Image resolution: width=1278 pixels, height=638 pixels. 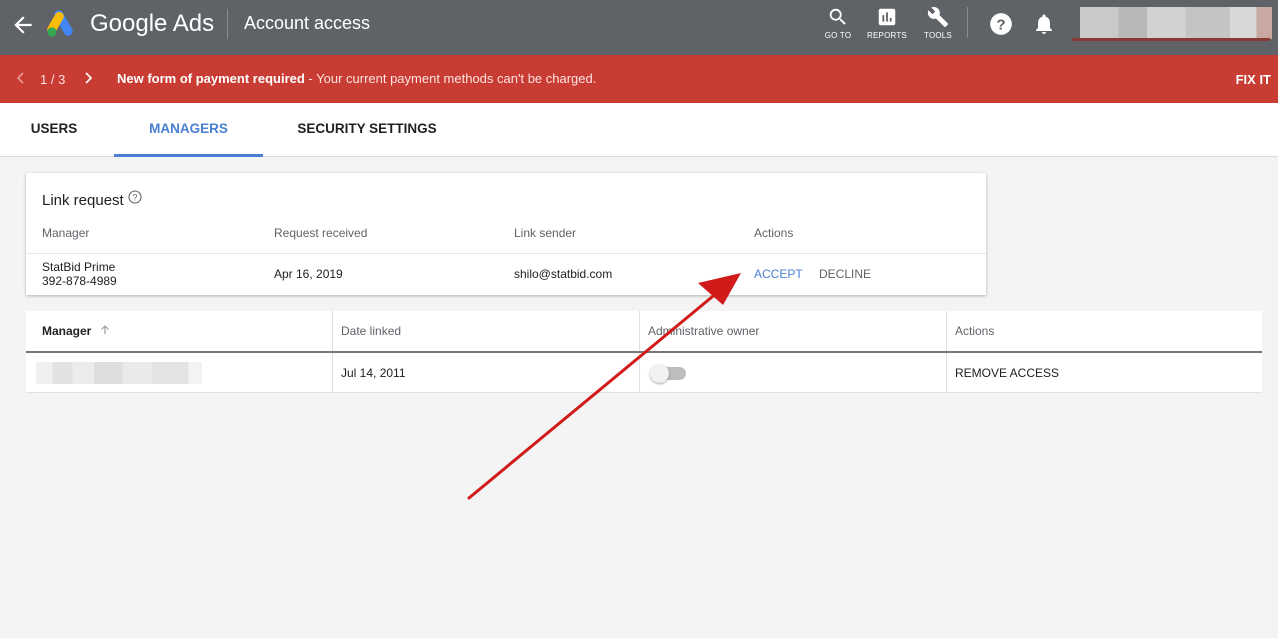 I want to click on reports-button: REPORTS, so click(x=887, y=26).